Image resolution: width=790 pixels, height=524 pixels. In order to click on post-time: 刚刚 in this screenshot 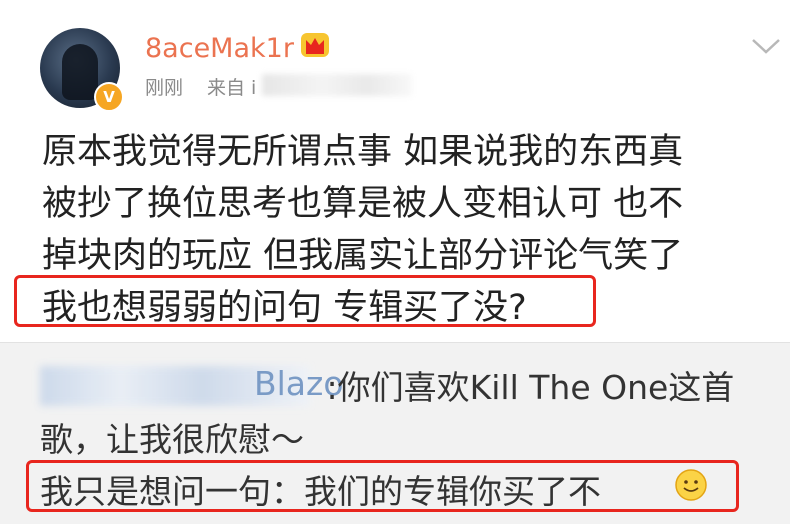, I will do `click(164, 88)`.